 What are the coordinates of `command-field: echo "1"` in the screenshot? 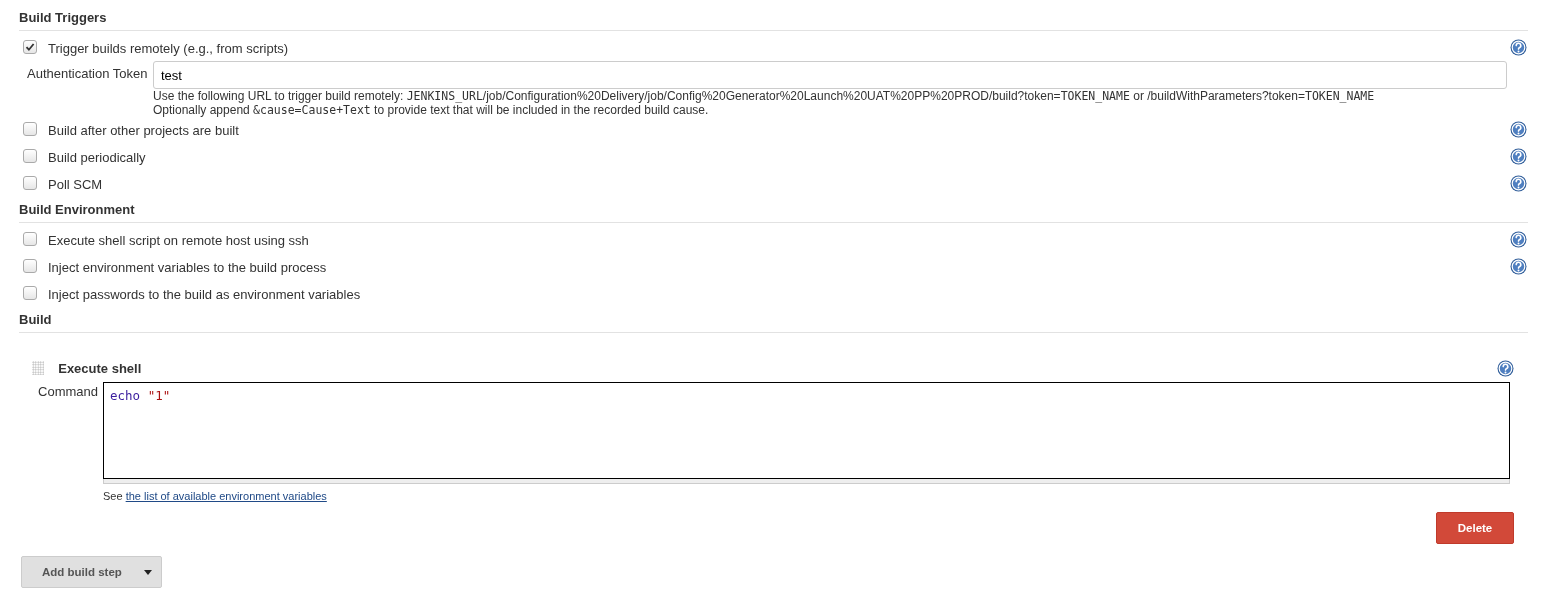 It's located at (806, 430).